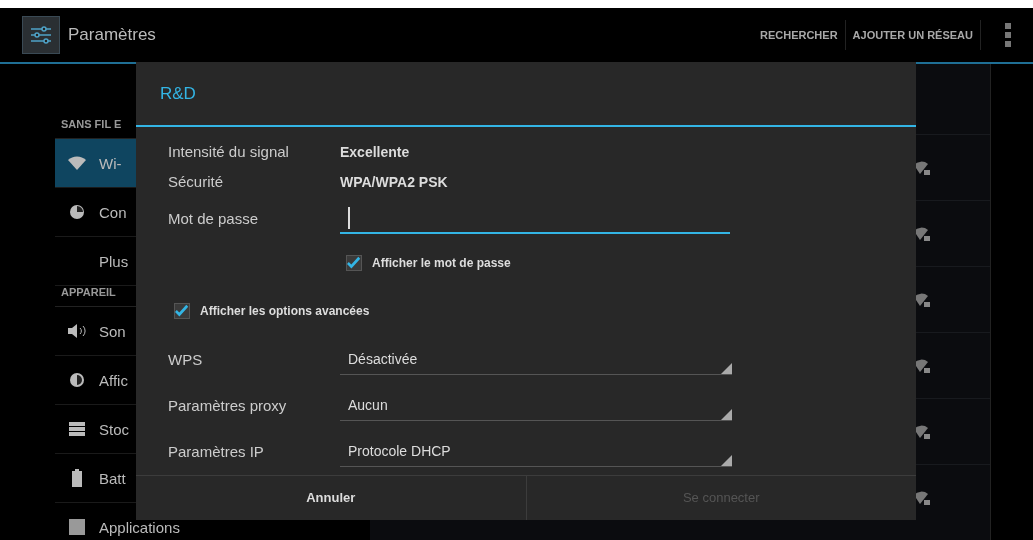 The height and width of the screenshot is (540, 1033). I want to click on storage-icon, so click(77, 429).